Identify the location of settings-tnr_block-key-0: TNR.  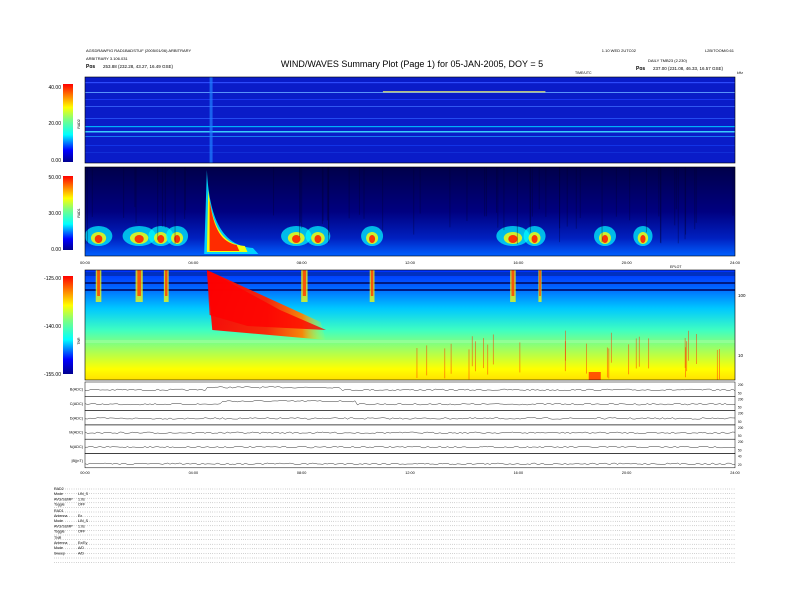
(58, 538).